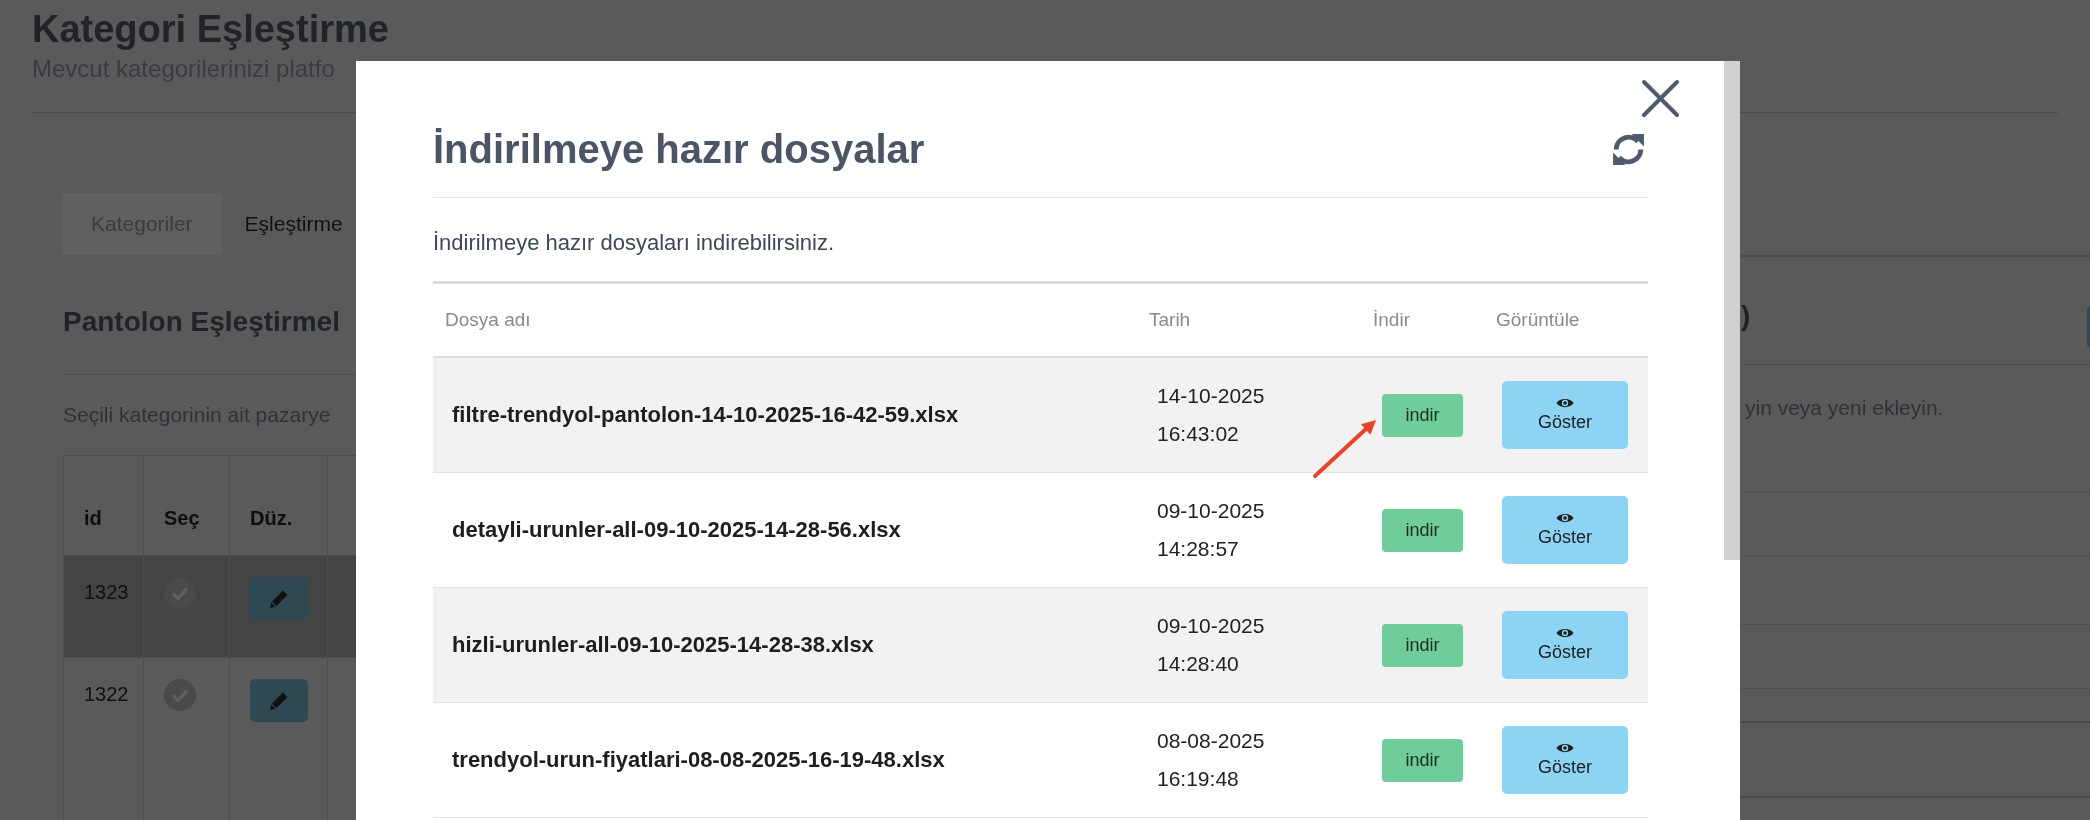  Describe the element at coordinates (210, 29) in the screenshot. I see `page-title: Kategori Eşleştirme` at that location.